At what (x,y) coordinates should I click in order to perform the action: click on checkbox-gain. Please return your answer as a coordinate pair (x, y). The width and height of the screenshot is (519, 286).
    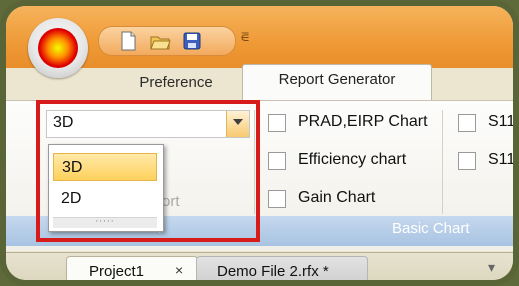
    Looking at the image, I should click on (277, 199).